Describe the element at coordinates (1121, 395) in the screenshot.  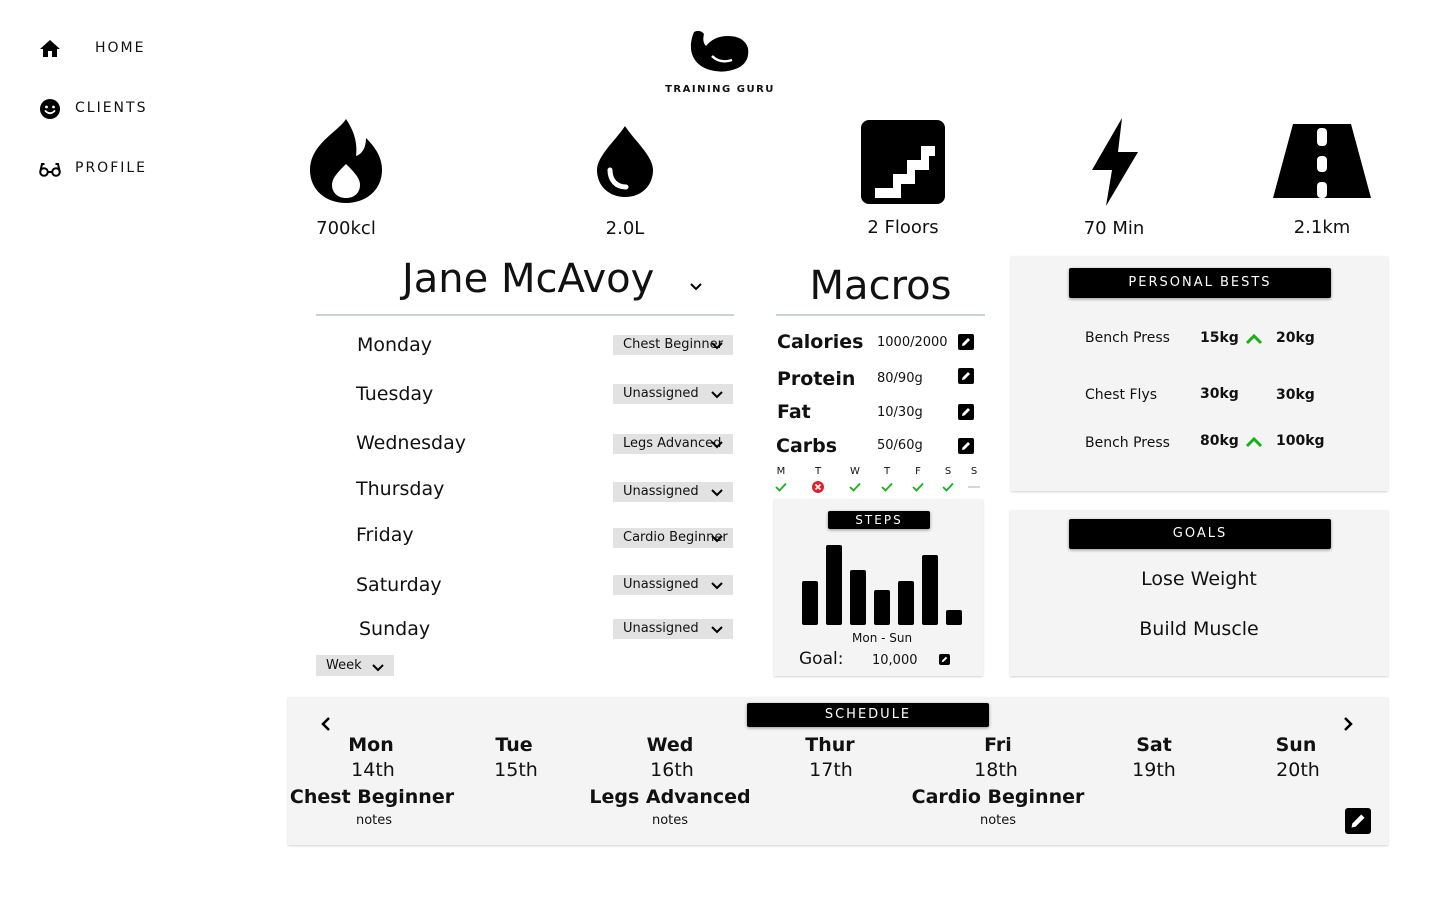
I see `pb-exercise: Chest Flys` at that location.